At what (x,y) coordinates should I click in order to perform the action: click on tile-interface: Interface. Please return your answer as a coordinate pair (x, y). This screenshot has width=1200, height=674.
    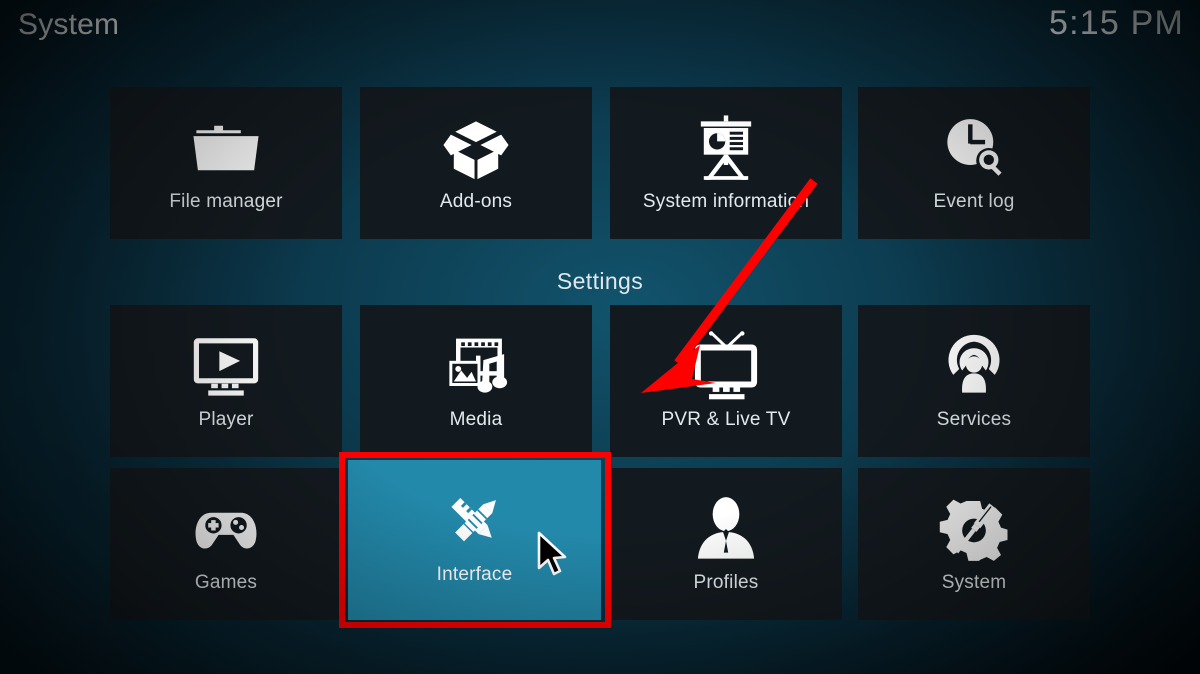
    Looking at the image, I should click on (474, 540).